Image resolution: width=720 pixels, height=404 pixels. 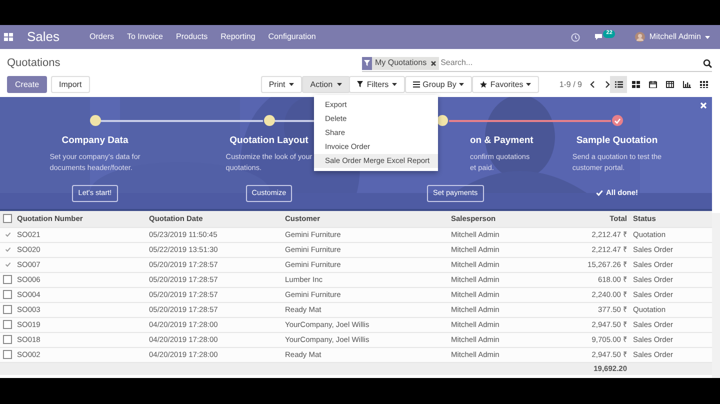 What do you see at coordinates (292, 37) in the screenshot?
I see `nav-menu-item: Configuration` at bounding box center [292, 37].